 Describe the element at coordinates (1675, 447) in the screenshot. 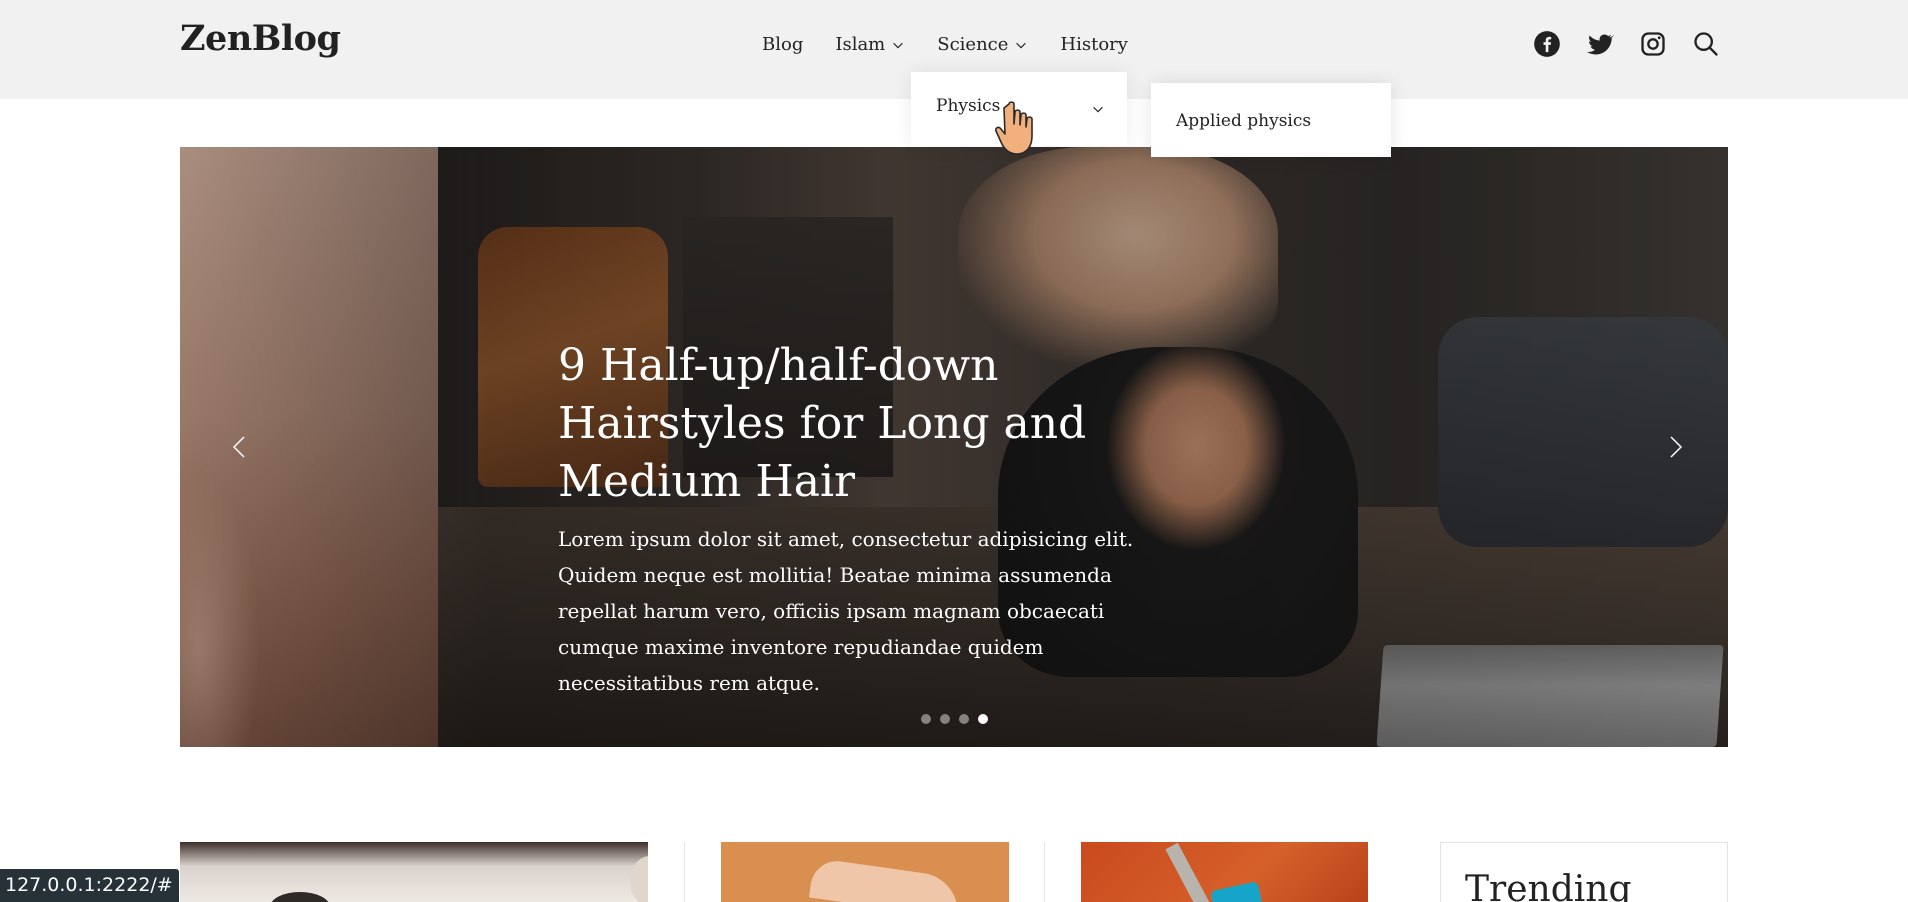

I see `slider-next-button` at that location.